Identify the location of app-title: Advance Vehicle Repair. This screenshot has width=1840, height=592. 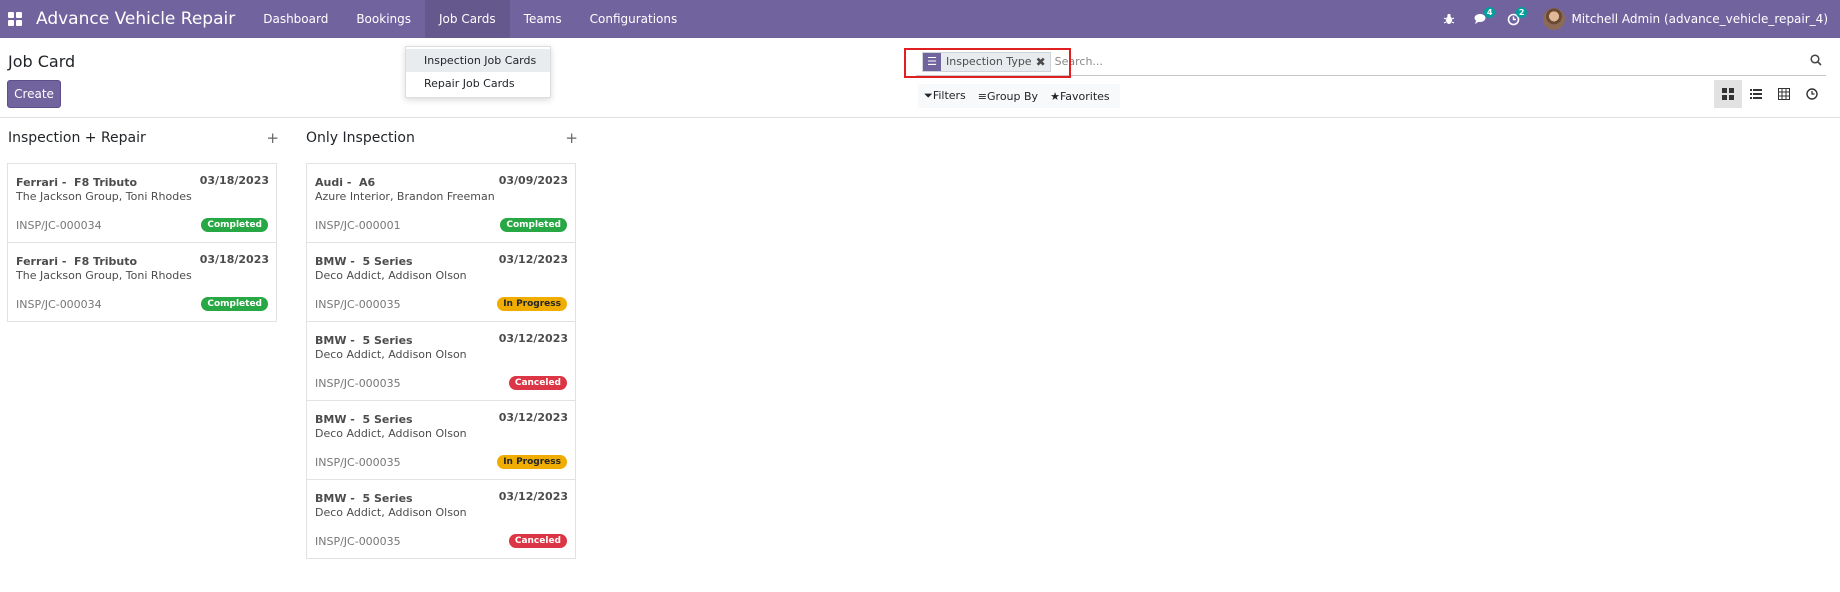
(135, 19).